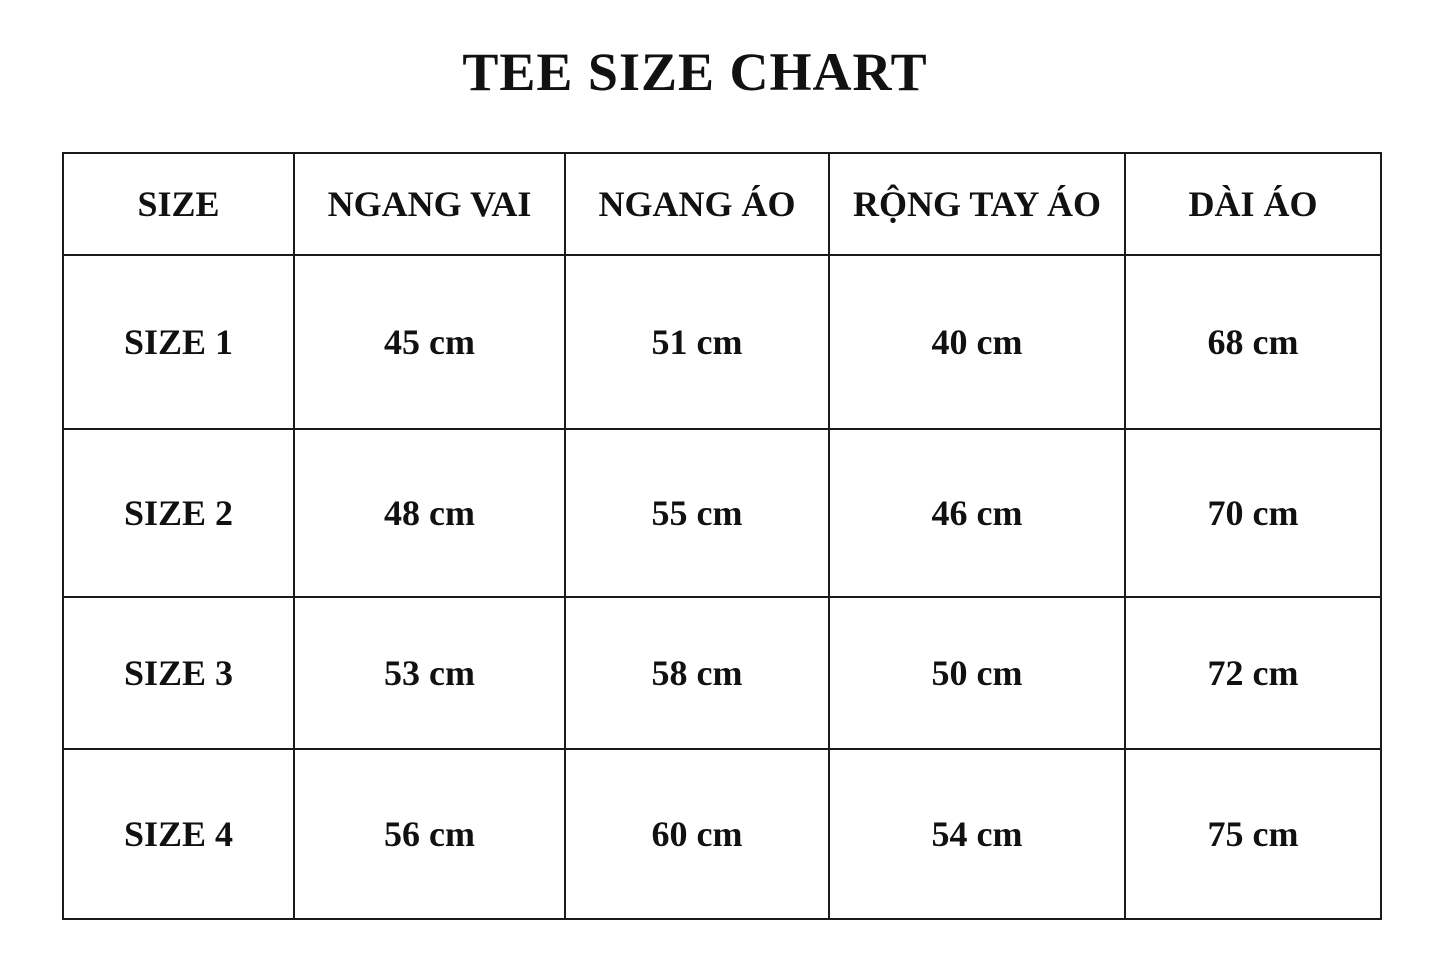  What do you see at coordinates (178, 513) in the screenshot?
I see `cell-size: SIZE 2` at bounding box center [178, 513].